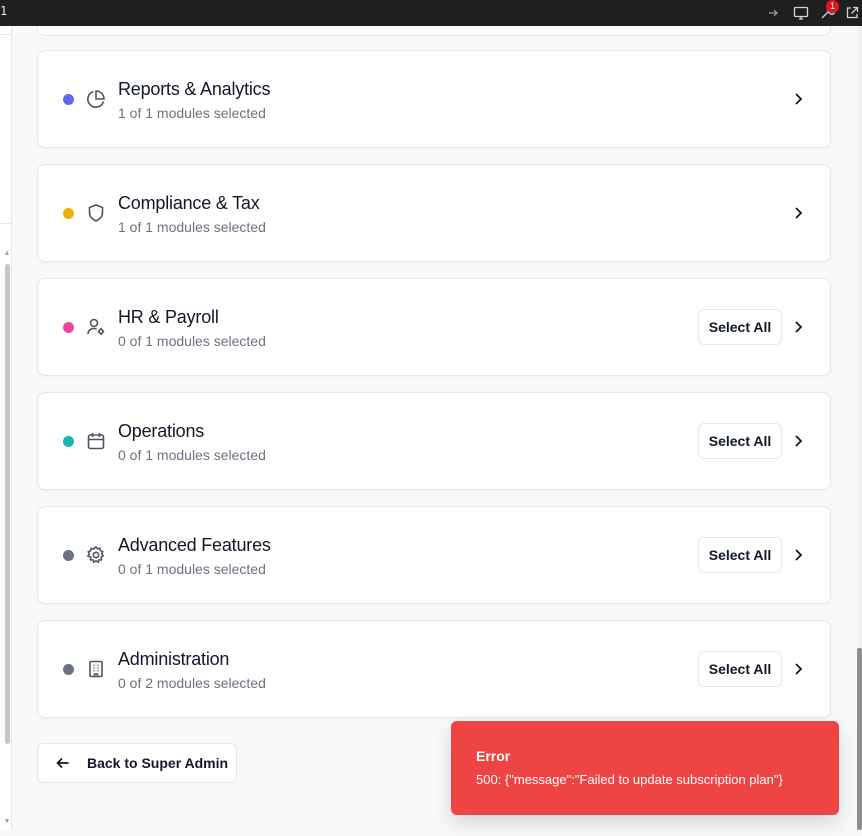  I want to click on back-button-label: Back to Super Admin, so click(158, 763).